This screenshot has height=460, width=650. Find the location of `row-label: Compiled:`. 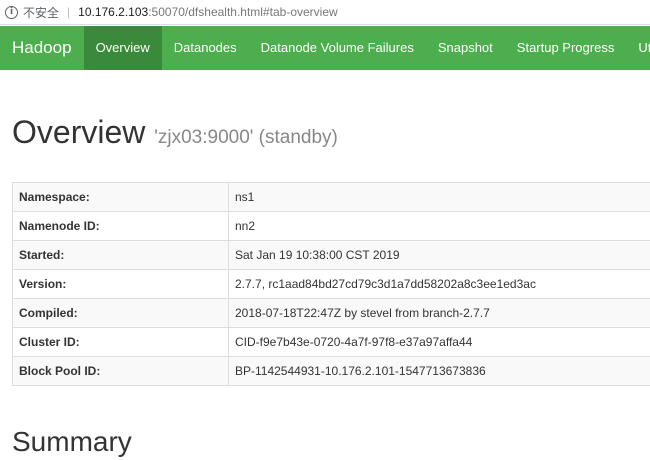

row-label: Compiled: is located at coordinates (121, 313).